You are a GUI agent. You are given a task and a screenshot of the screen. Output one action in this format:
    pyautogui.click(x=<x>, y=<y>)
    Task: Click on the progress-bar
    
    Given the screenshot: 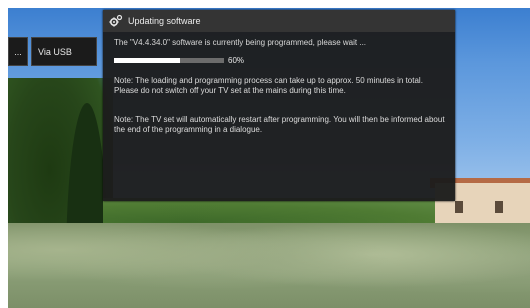 What is the action you would take?
    pyautogui.click(x=169, y=60)
    